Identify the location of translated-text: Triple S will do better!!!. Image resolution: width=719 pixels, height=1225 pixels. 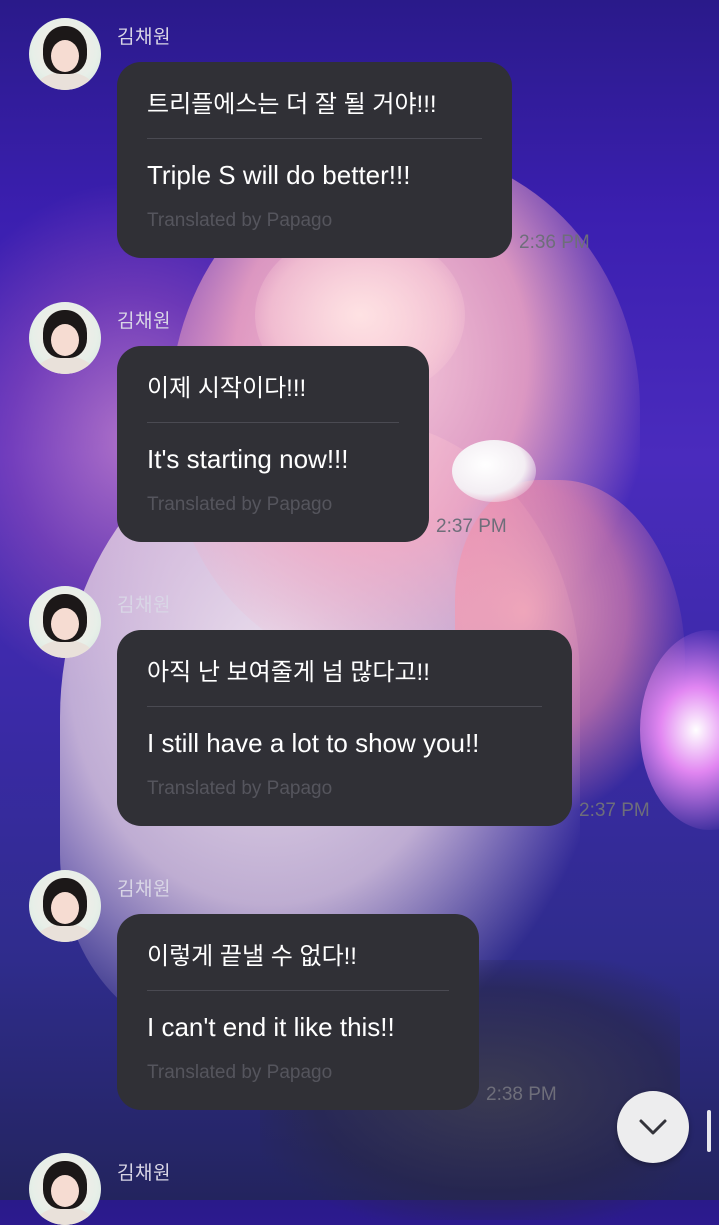
(279, 175).